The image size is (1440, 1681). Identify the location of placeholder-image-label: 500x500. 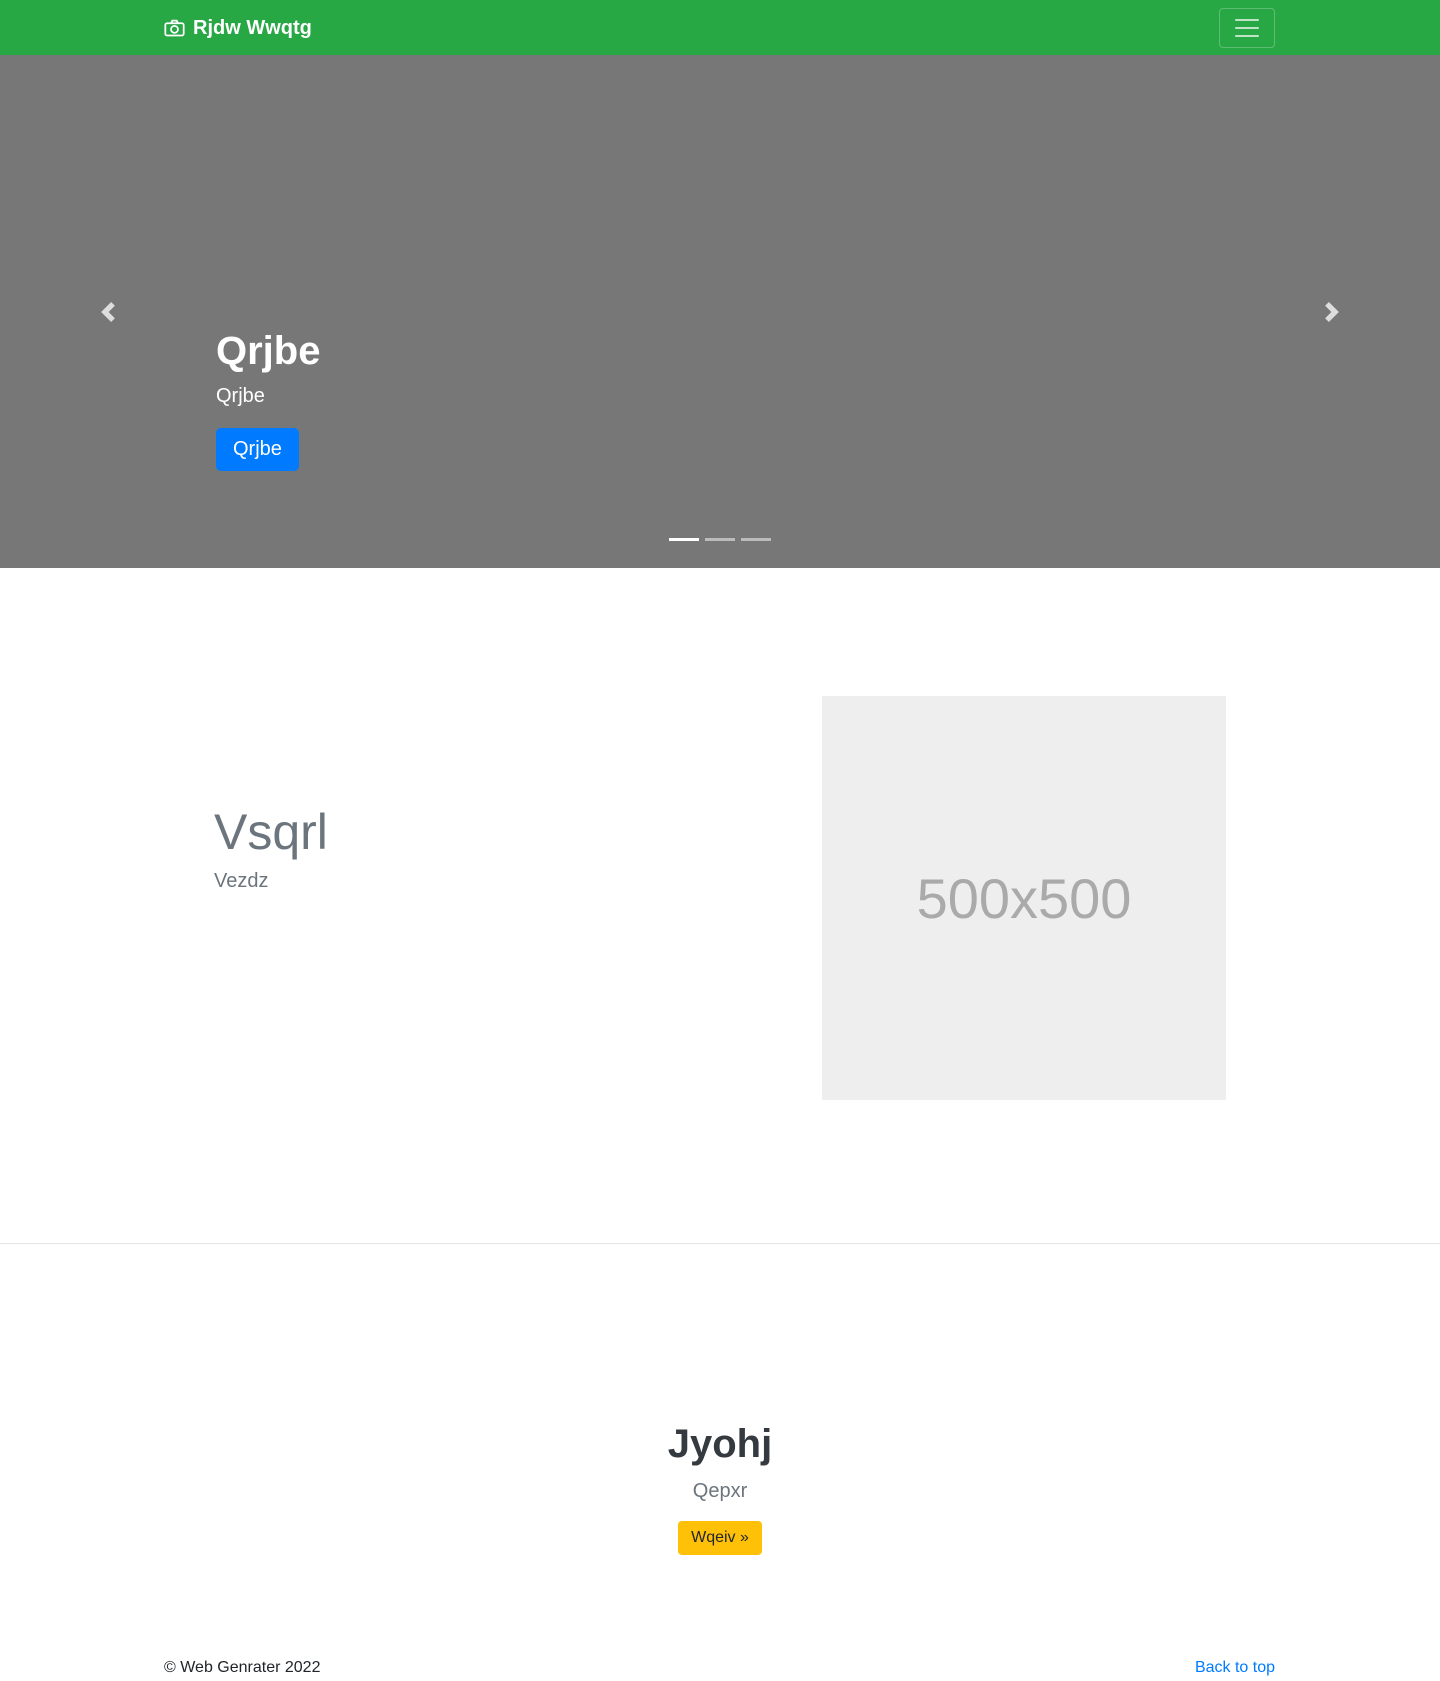
(1024, 898).